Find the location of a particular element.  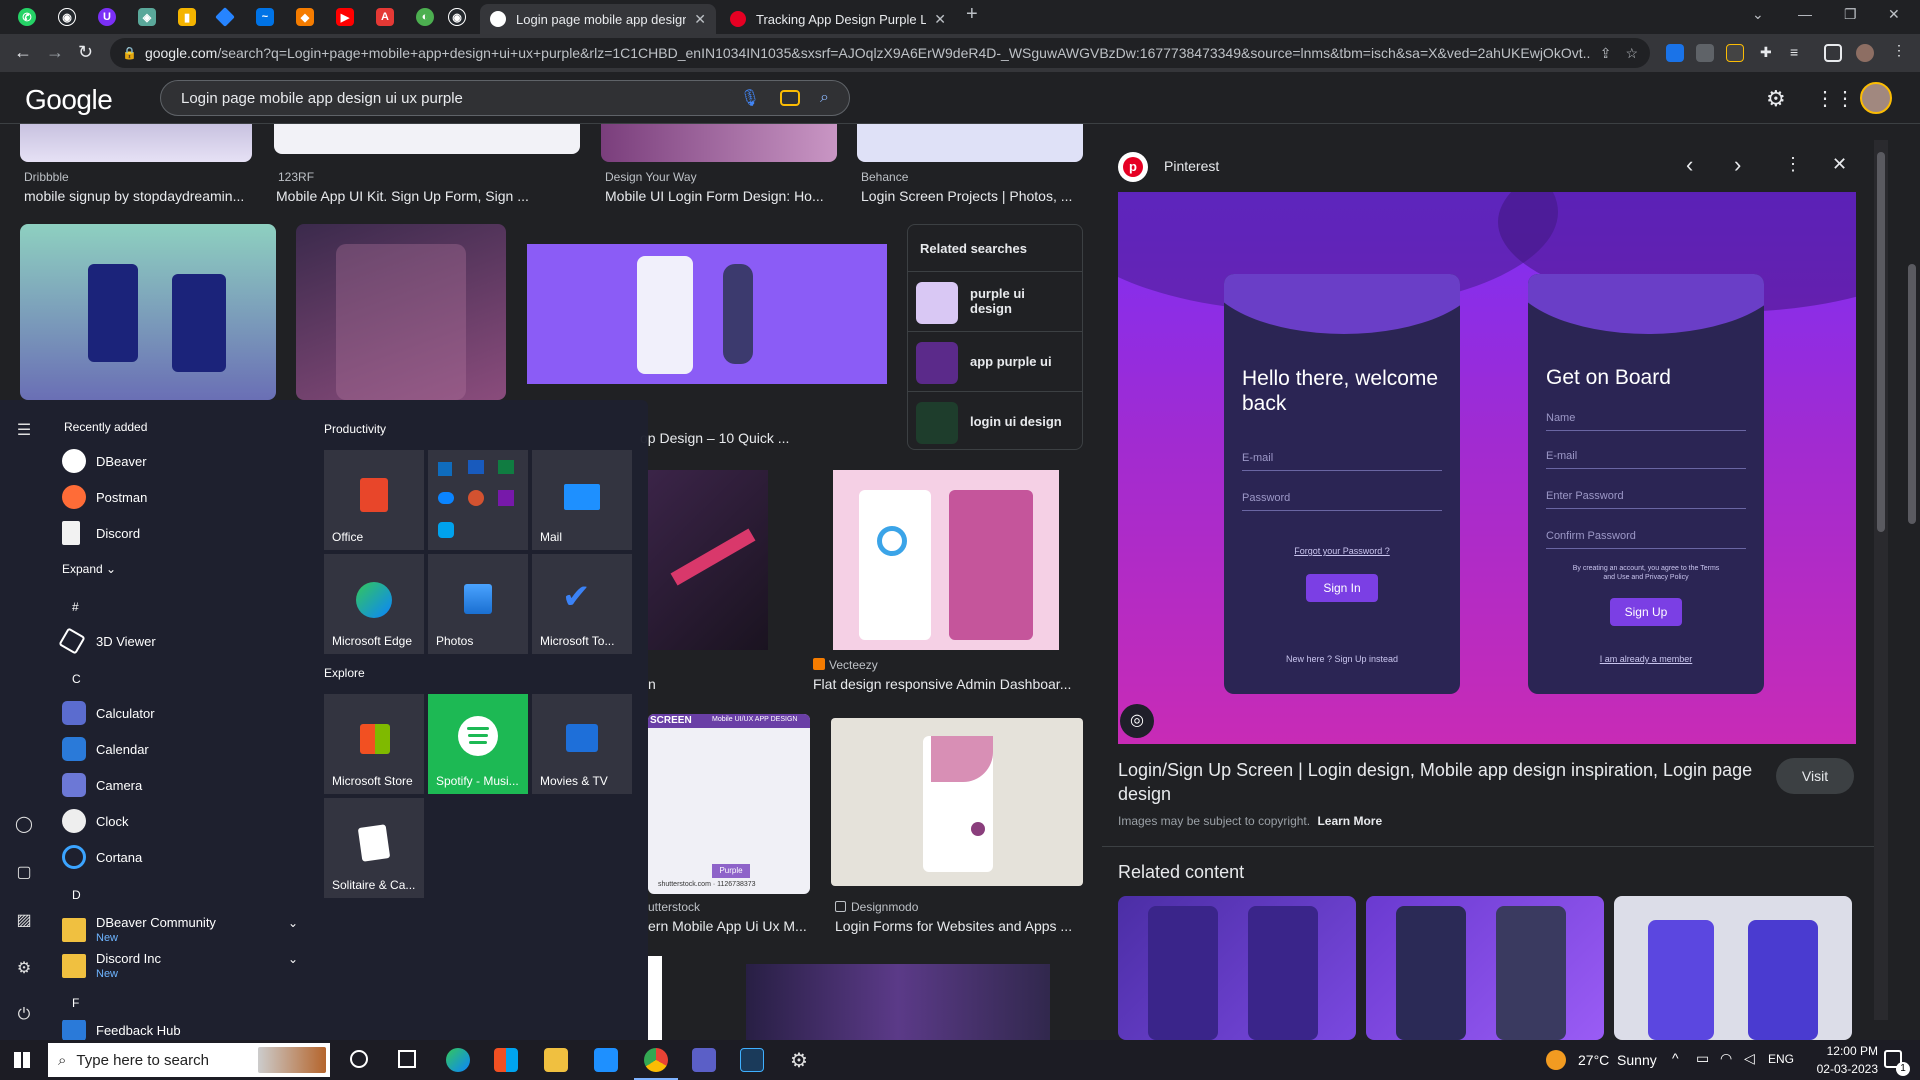

app-discord-inc: Discord Inc New is located at coordinates (111, 966).